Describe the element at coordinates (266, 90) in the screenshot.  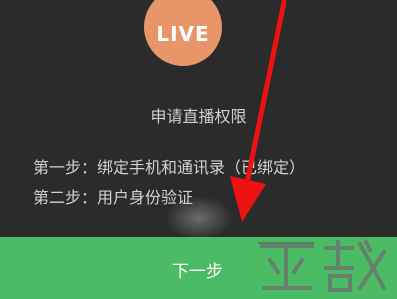
I see `arrow-shaft` at that location.